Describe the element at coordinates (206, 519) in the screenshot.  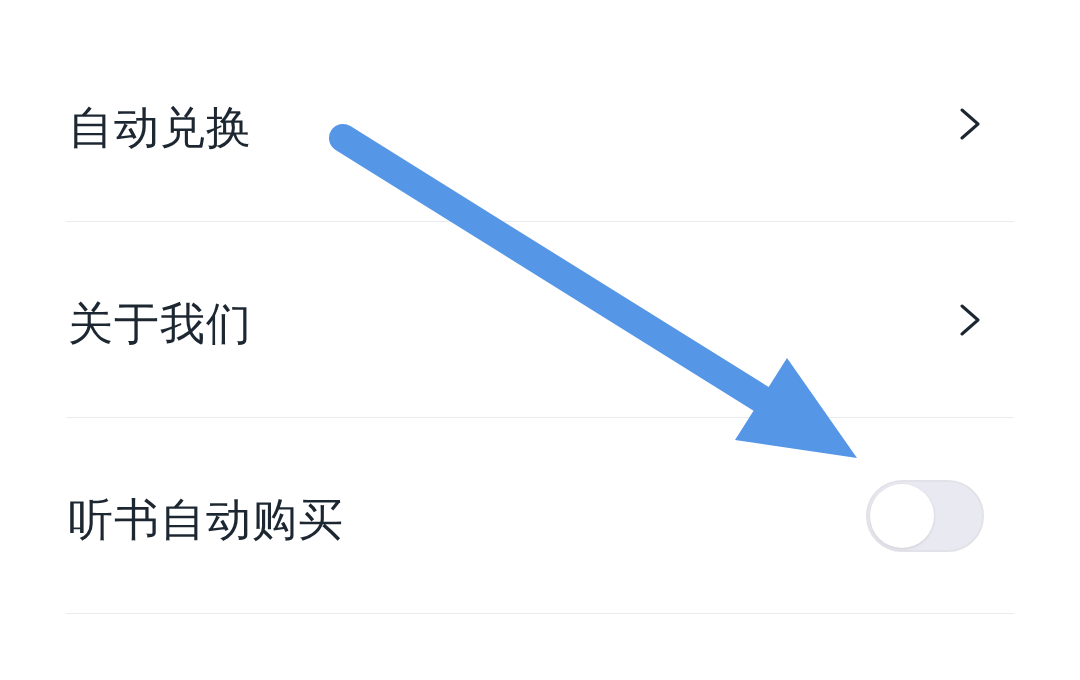
I see `setting-label: 听书自动购买` at that location.